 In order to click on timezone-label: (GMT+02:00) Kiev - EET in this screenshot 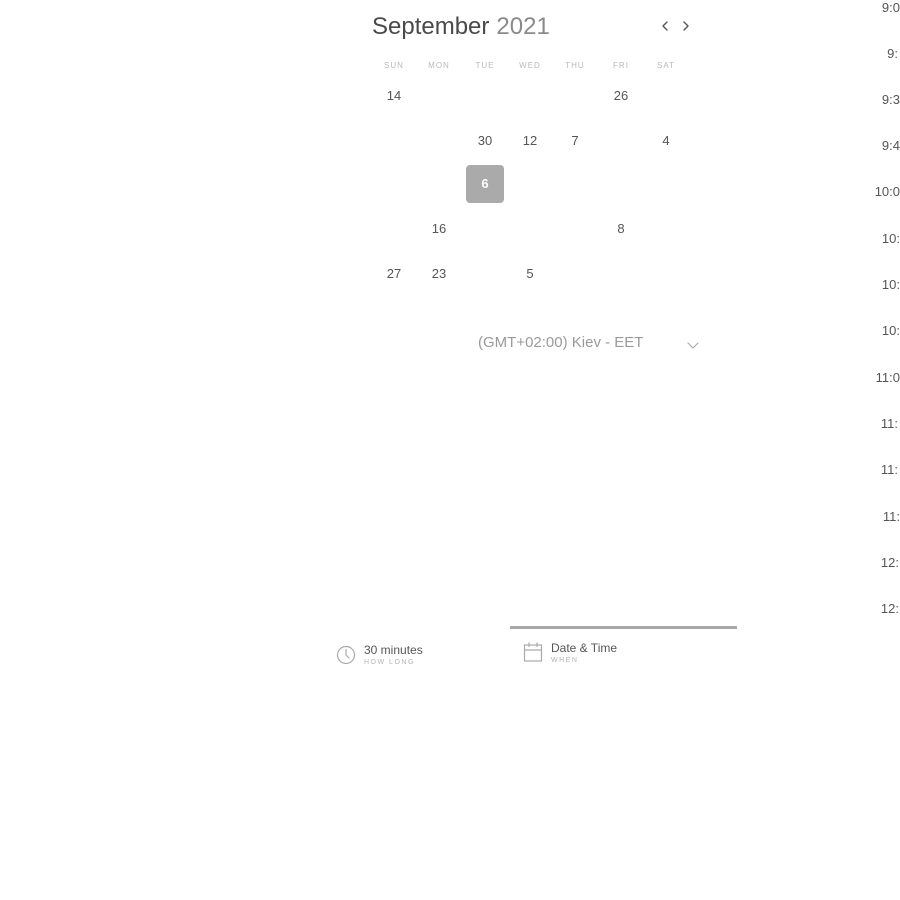, I will do `click(561, 342)`.